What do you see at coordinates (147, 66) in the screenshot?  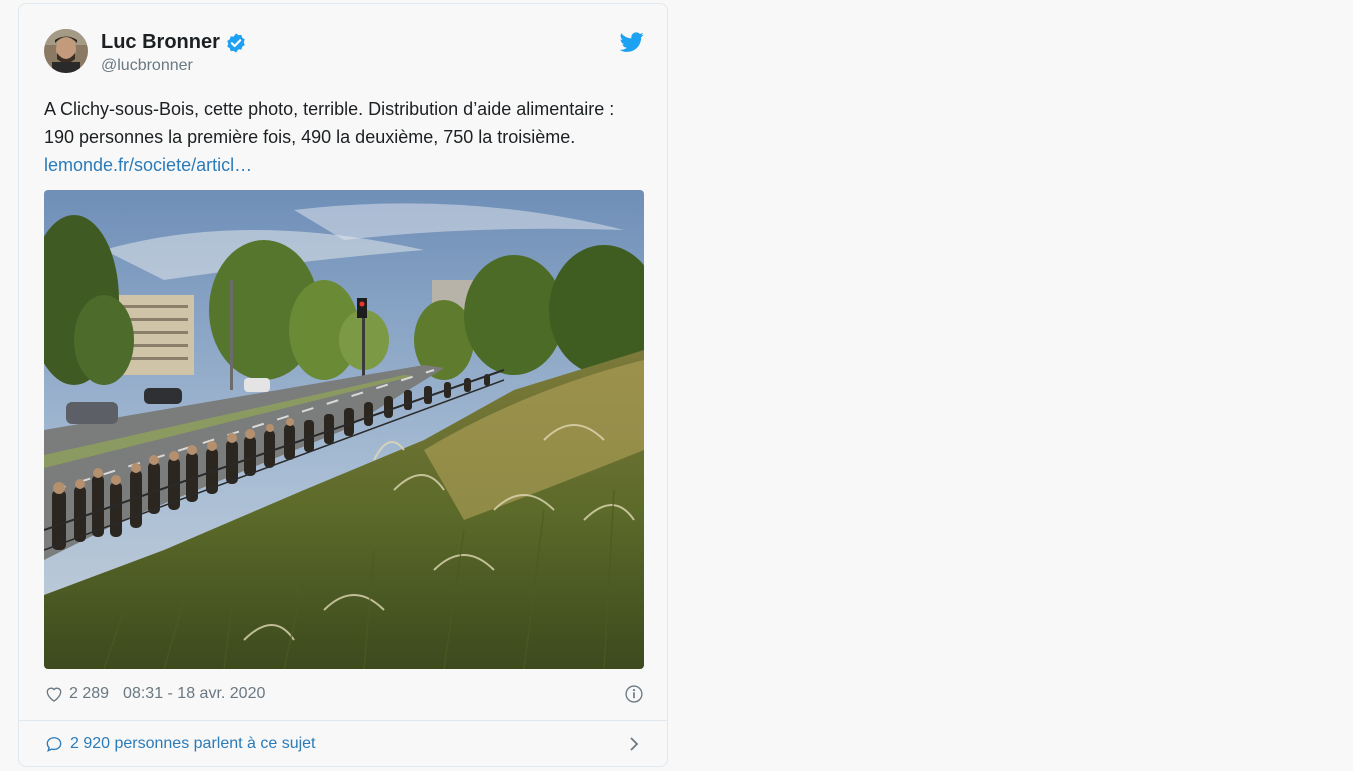 I see `author-handle: @lucbronner` at bounding box center [147, 66].